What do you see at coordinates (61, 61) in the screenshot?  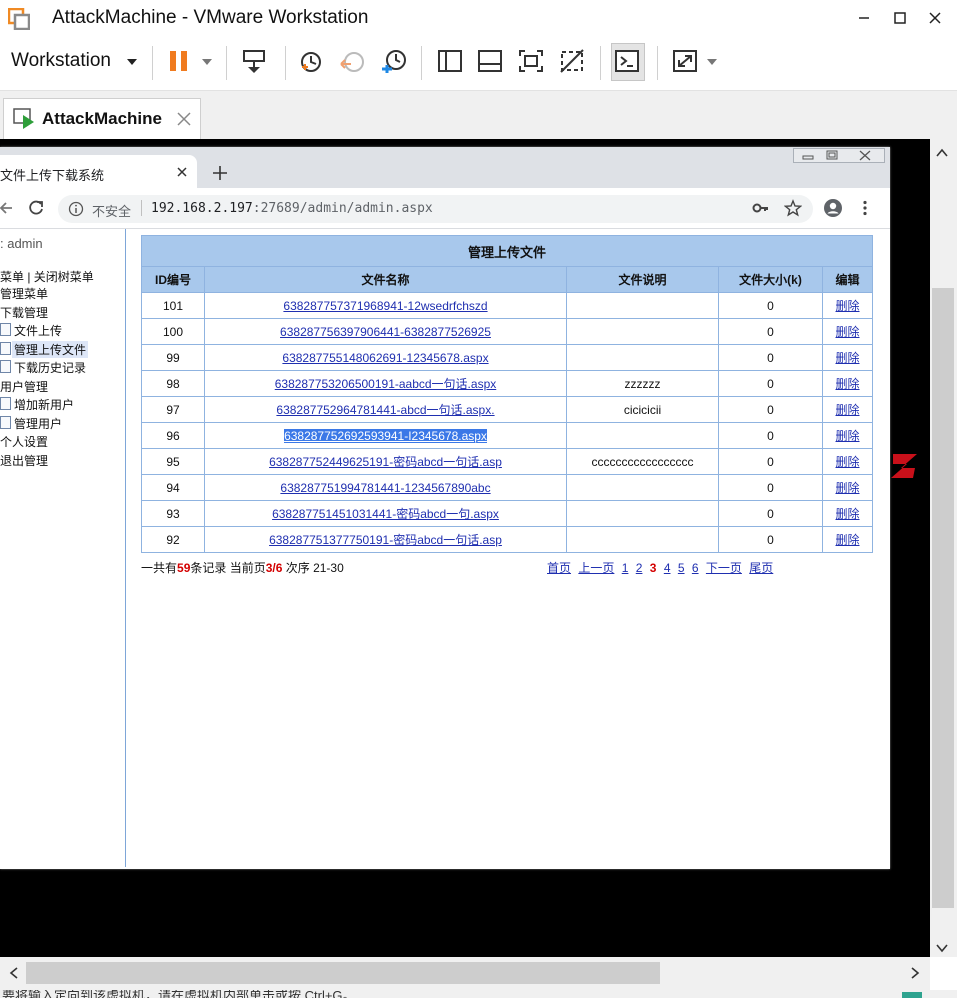 I see `workstation-menu: Workstation` at bounding box center [61, 61].